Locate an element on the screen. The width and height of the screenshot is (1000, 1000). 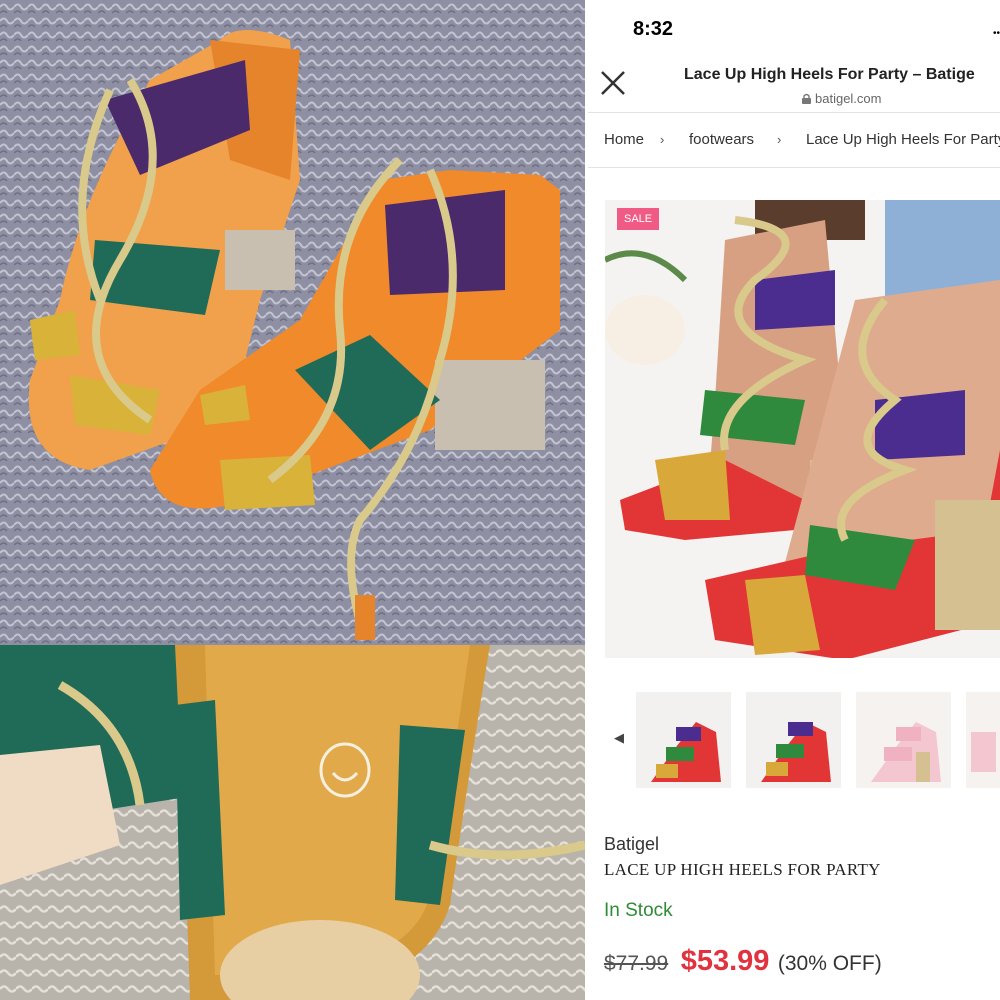
sale-price: $53.99 is located at coordinates (725, 961).